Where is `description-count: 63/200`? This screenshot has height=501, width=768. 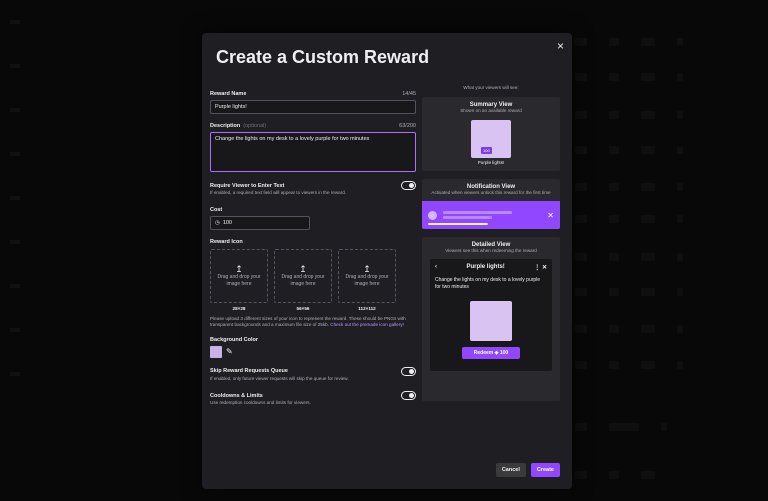
description-count: 63/200 is located at coordinates (407, 126).